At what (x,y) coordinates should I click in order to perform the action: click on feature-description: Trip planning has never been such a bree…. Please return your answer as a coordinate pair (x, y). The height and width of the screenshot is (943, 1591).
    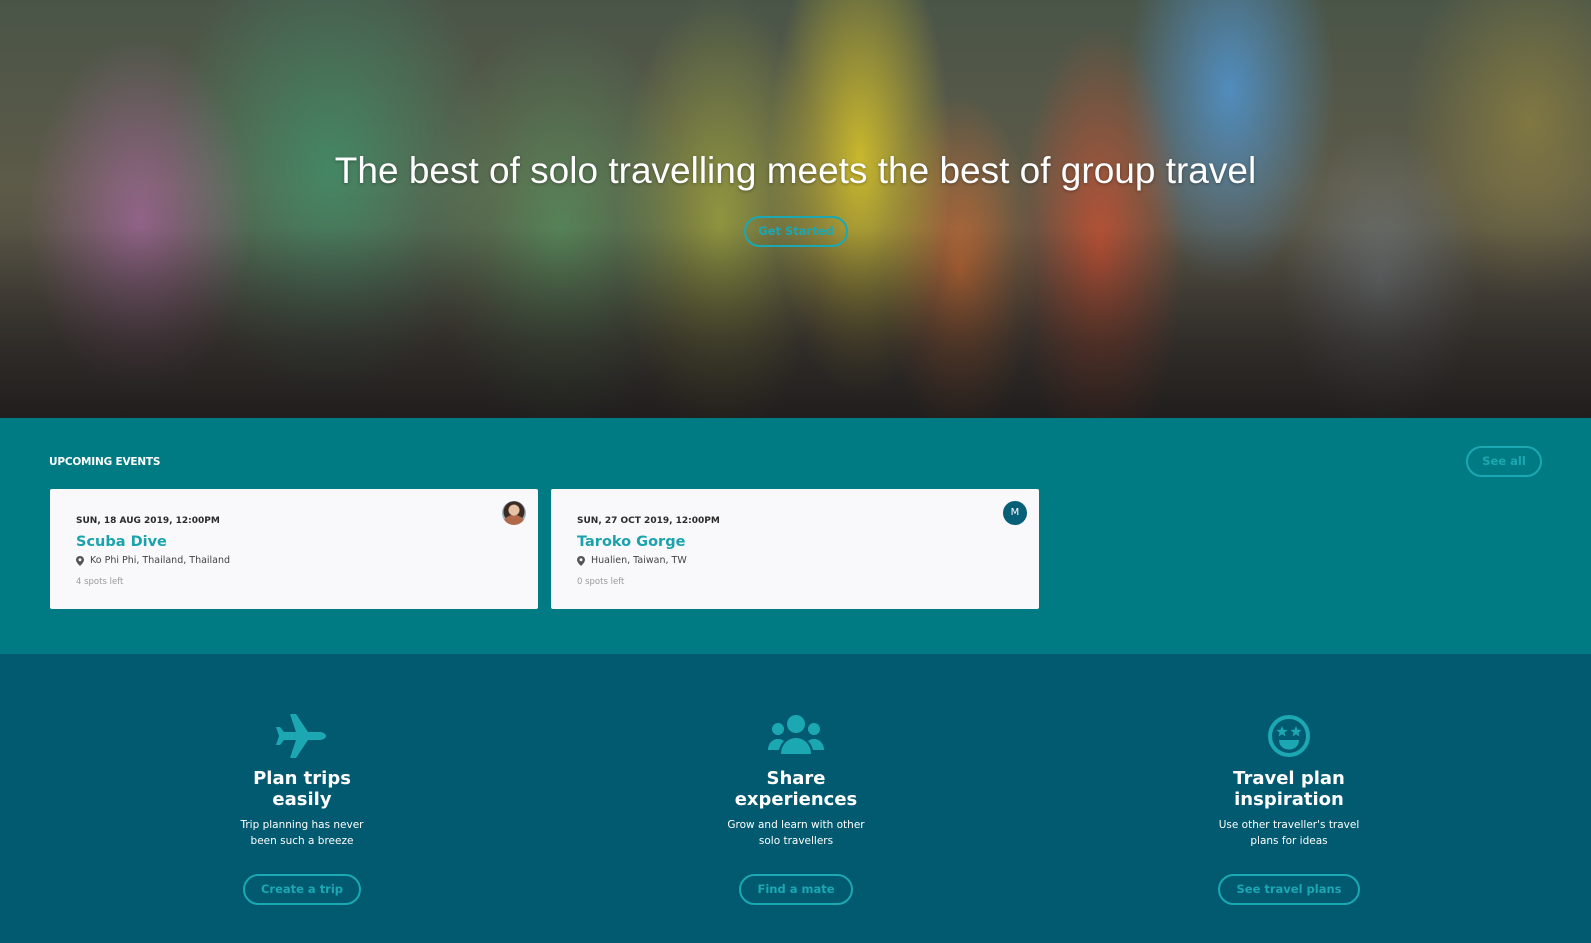
    Looking at the image, I should click on (302, 833).